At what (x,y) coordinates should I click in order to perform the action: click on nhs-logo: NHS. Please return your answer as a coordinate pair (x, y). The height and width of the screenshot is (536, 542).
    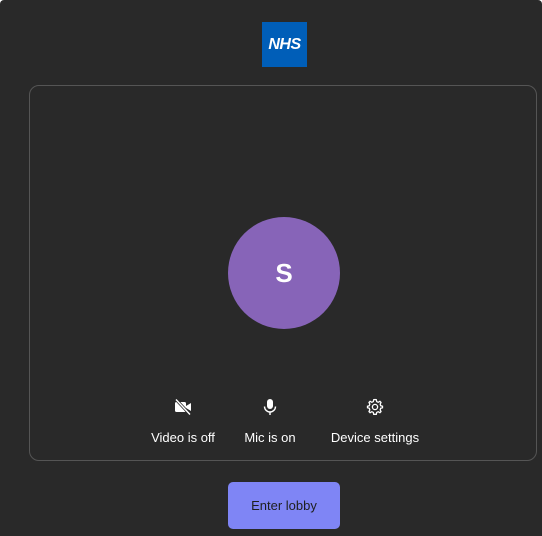
    Looking at the image, I should click on (284, 44).